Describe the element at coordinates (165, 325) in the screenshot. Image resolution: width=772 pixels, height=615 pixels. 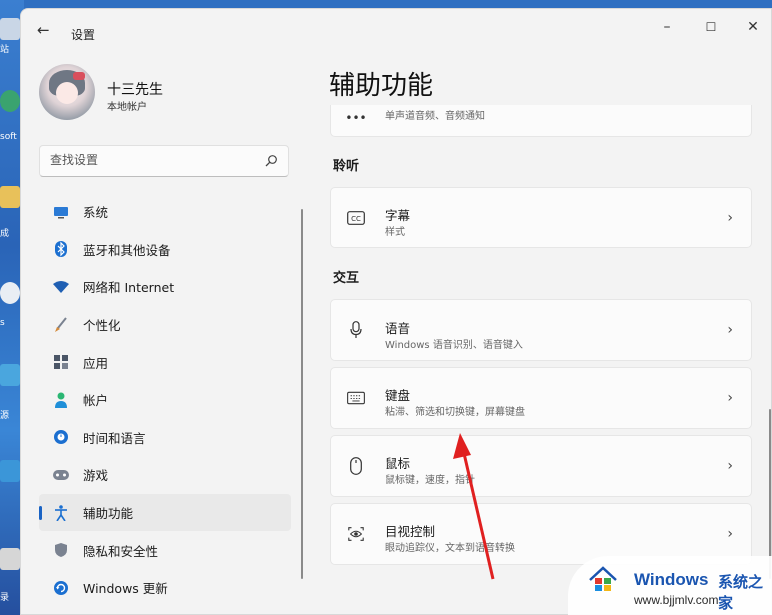
I see `sidebar-item-personalization: 个性化` at that location.